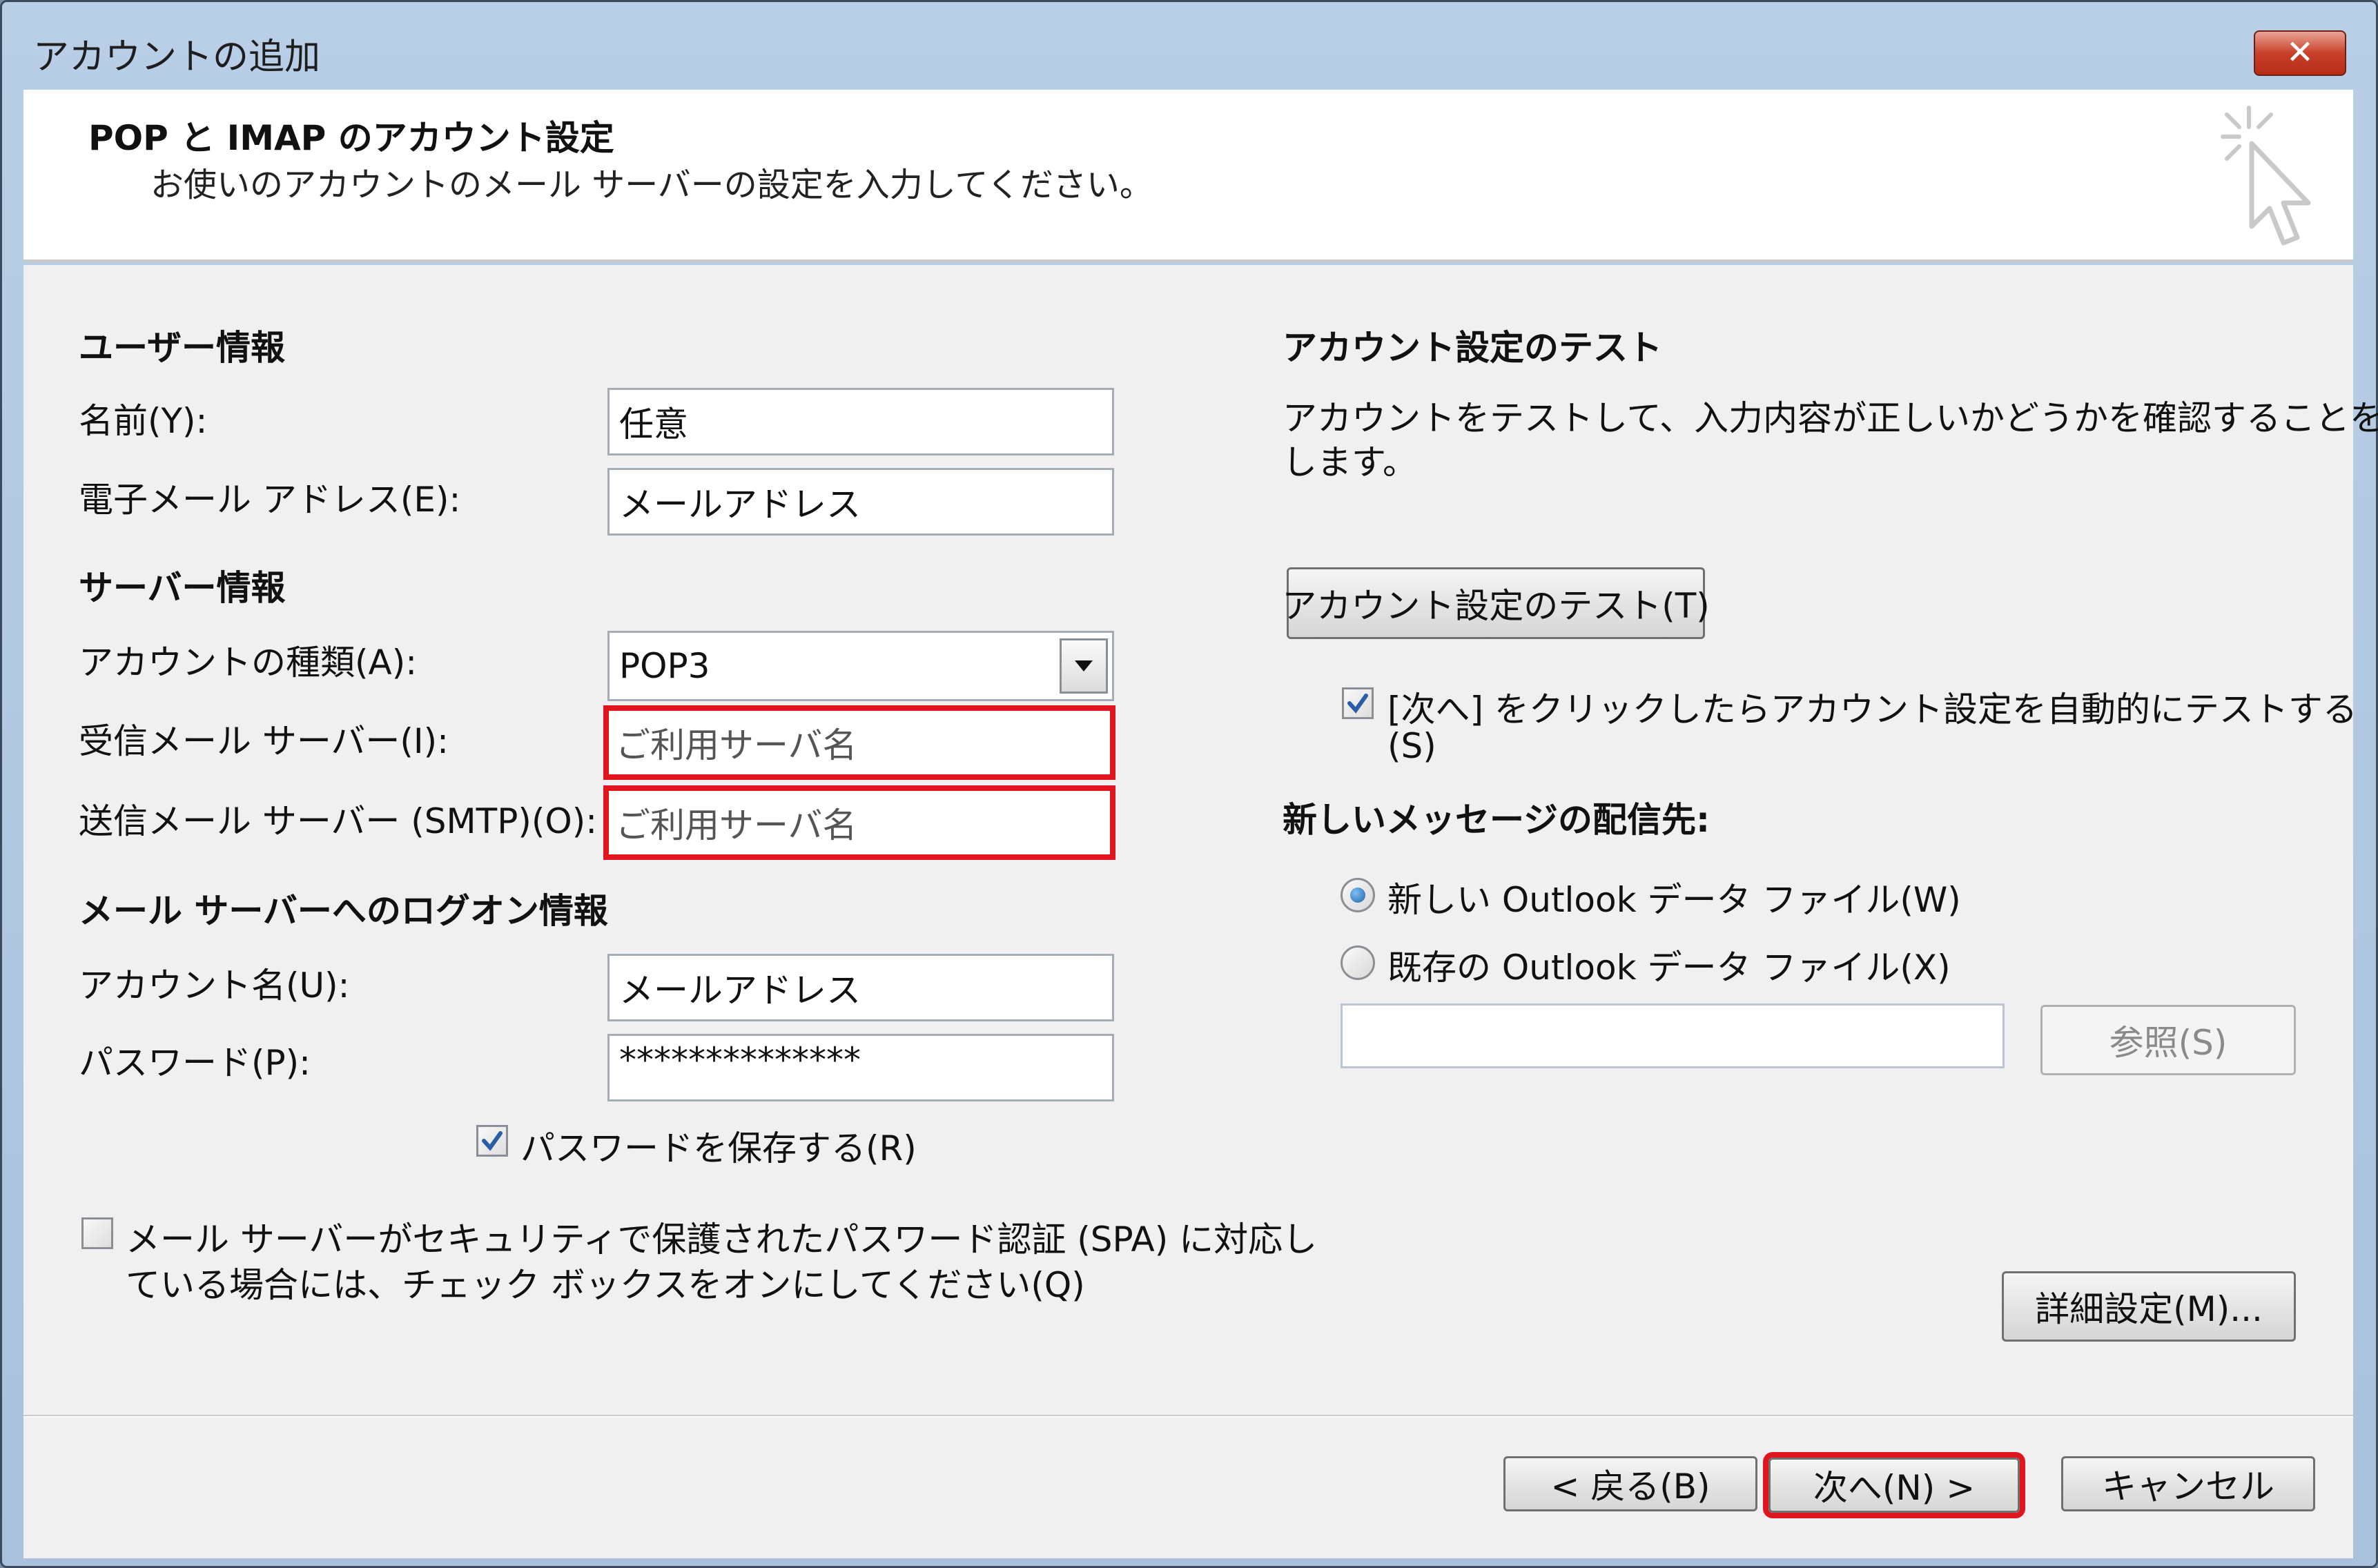 This screenshot has height=1568, width=2378. What do you see at coordinates (182, 348) in the screenshot?
I see `user-info-heading: ユーザー情報` at bounding box center [182, 348].